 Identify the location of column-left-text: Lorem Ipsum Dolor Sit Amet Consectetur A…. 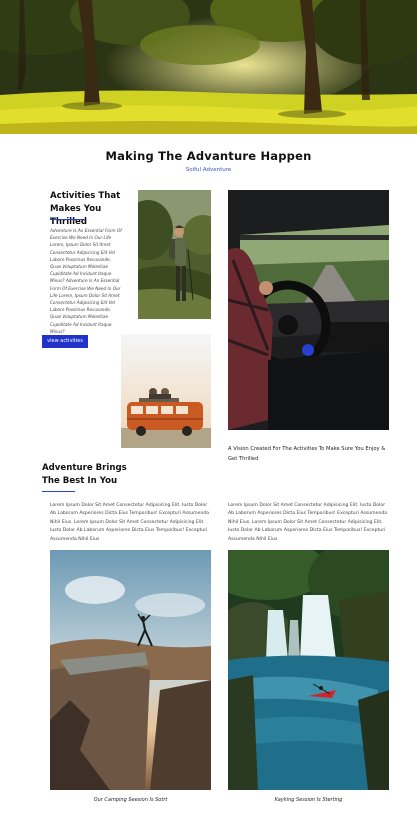
(130, 522).